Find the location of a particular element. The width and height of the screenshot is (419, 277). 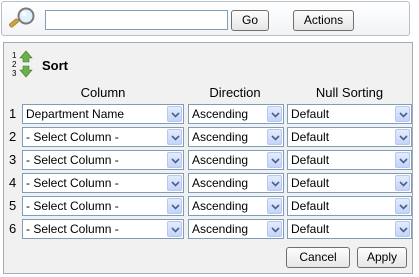

direction-header: Direction is located at coordinates (235, 92).